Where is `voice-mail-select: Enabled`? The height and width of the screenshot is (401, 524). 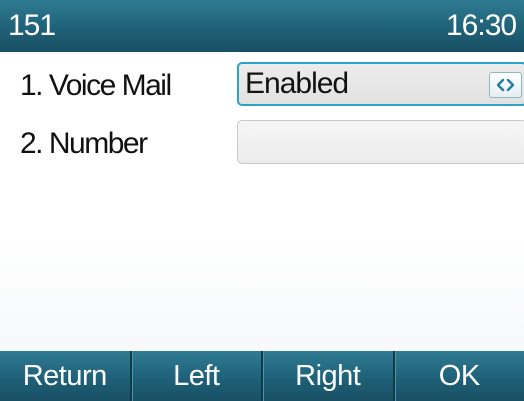 voice-mail-select: Enabled is located at coordinates (380, 84).